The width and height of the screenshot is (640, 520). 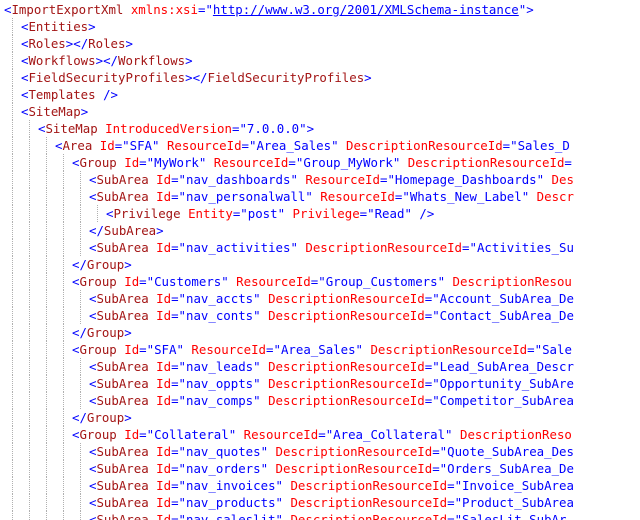 I want to click on xml-attribute-name: IntroducedVersion, so click(x=164, y=128).